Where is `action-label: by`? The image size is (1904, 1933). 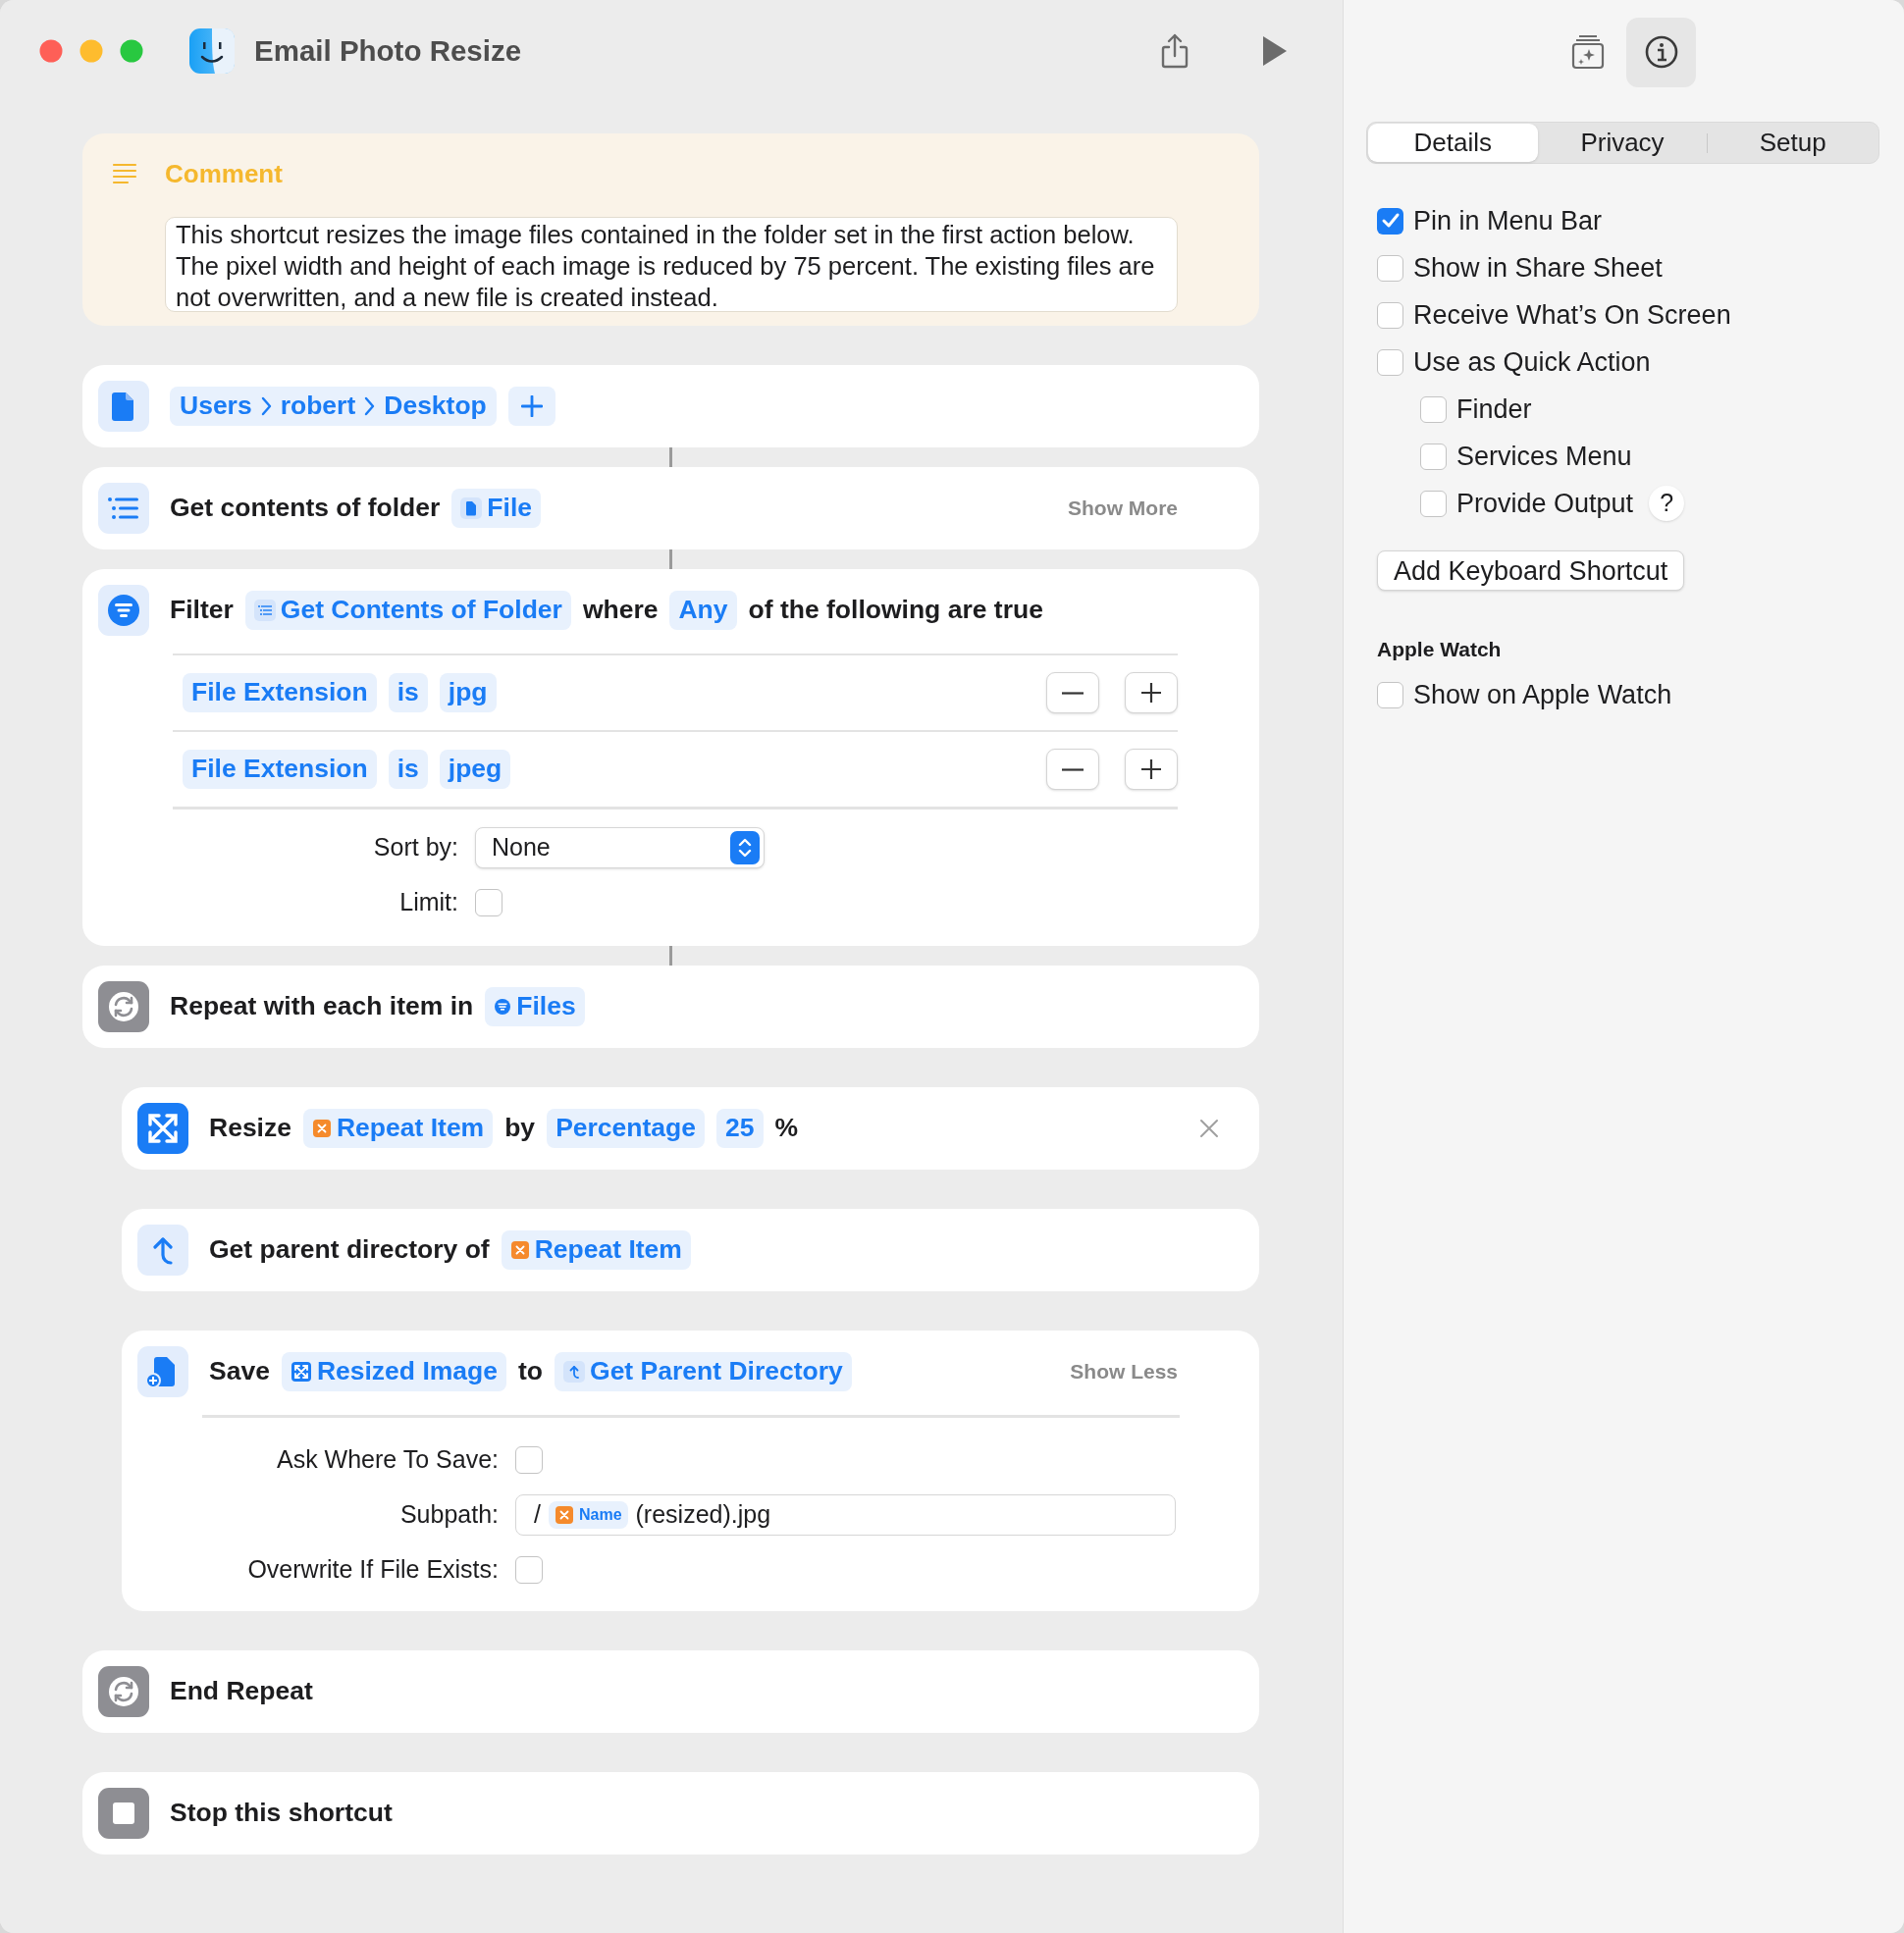 action-label: by is located at coordinates (520, 1129).